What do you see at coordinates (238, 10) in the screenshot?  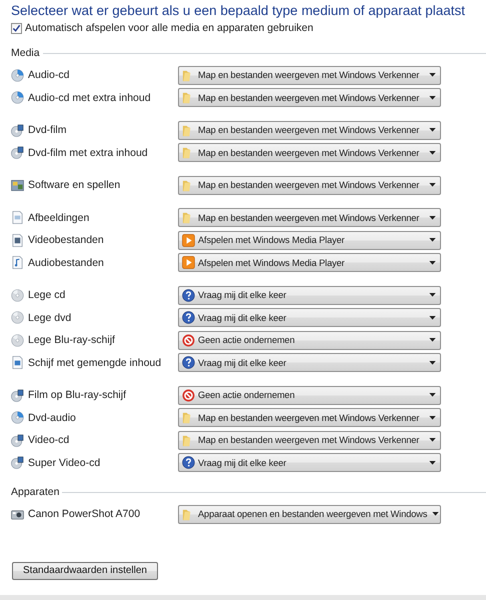 I see `page-title: Selecteer wat er gebeurt als u een bepaald type medium of apparaat plaatst` at bounding box center [238, 10].